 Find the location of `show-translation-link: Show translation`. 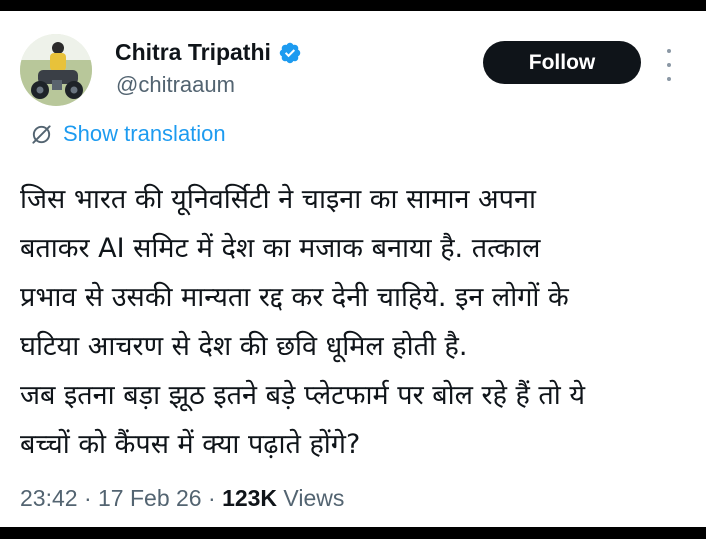

show-translation-link: Show translation is located at coordinates (128, 134).